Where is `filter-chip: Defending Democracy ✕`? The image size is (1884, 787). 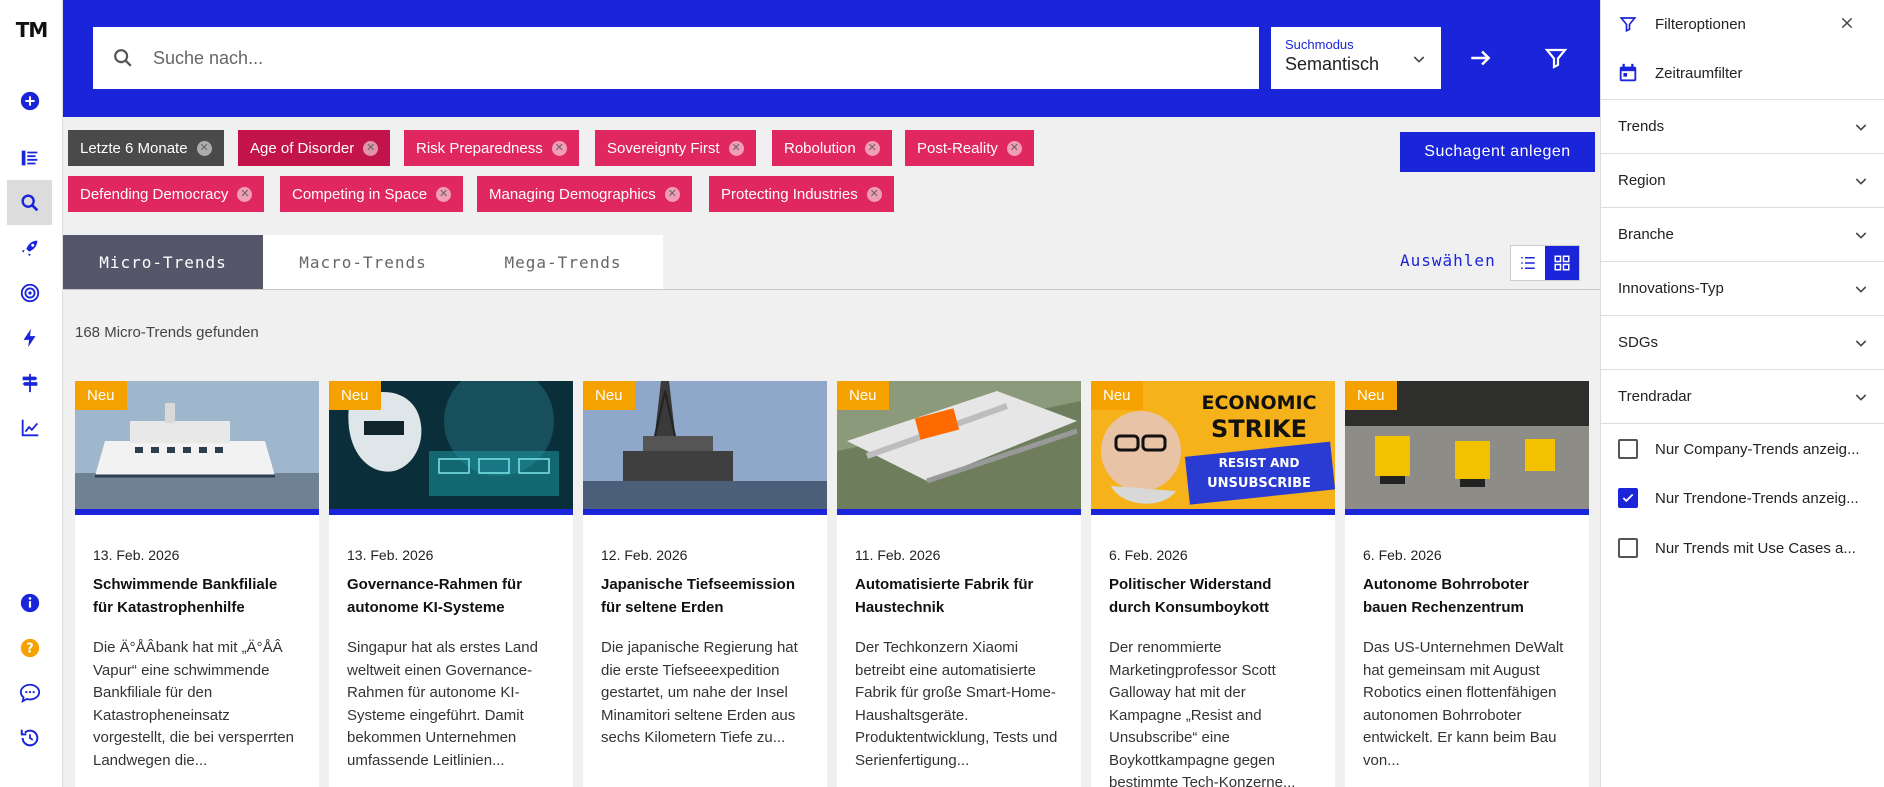 filter-chip: Defending Democracy ✕ is located at coordinates (166, 194).